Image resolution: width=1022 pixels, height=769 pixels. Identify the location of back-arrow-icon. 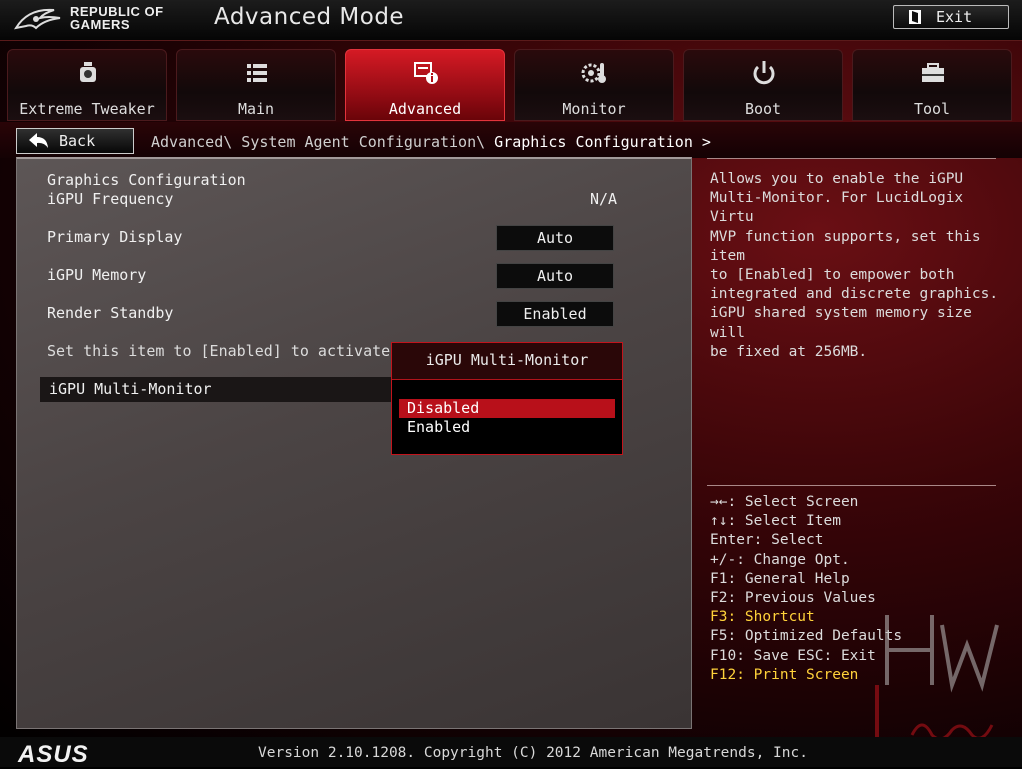
(38, 140).